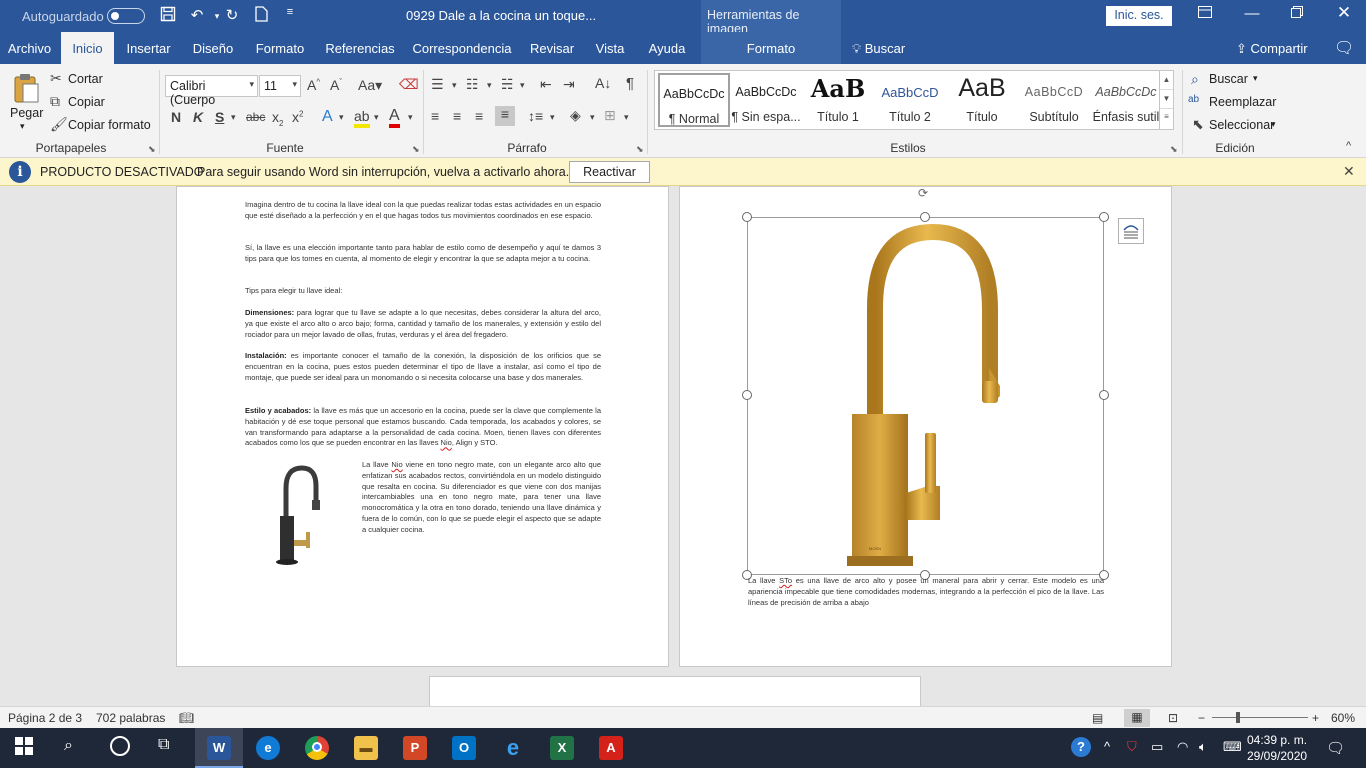 The image size is (1366, 768). Describe the element at coordinates (667, 48) in the screenshot. I see `tab-ayuda: Ayuda` at that location.